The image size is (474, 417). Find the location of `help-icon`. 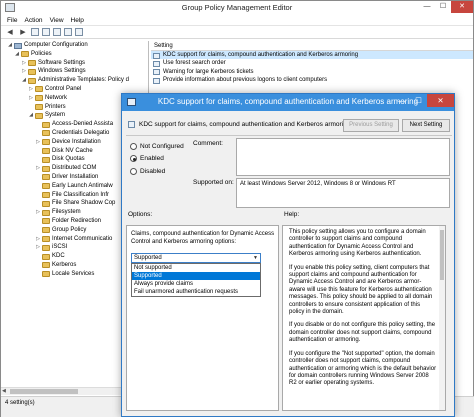

help-icon is located at coordinates (68, 32).